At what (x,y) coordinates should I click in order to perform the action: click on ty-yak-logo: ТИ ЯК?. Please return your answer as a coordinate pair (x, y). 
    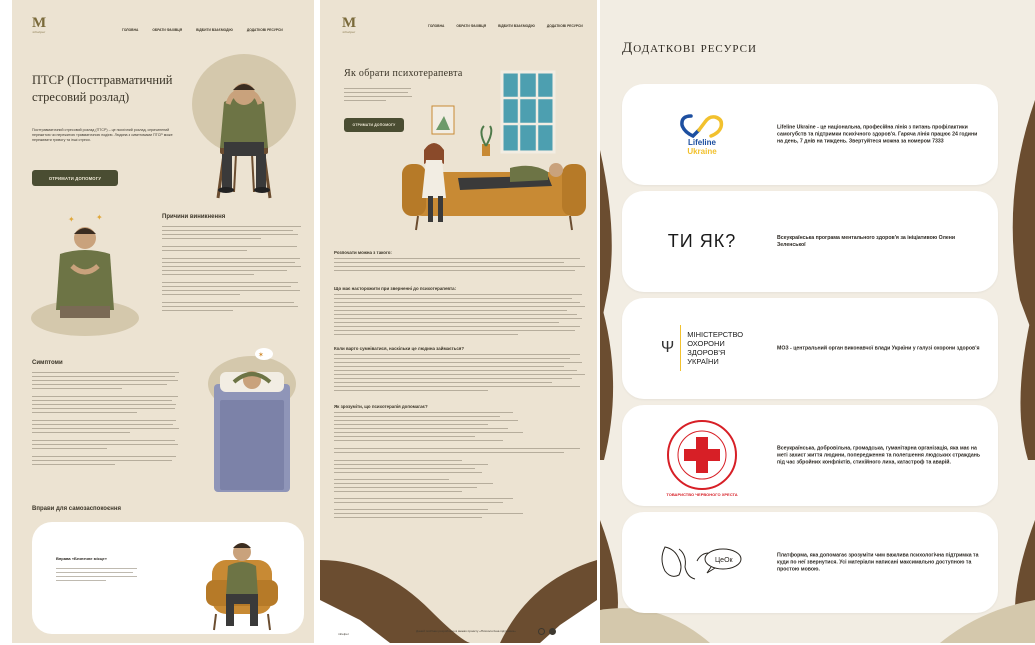
    Looking at the image, I should click on (702, 241).